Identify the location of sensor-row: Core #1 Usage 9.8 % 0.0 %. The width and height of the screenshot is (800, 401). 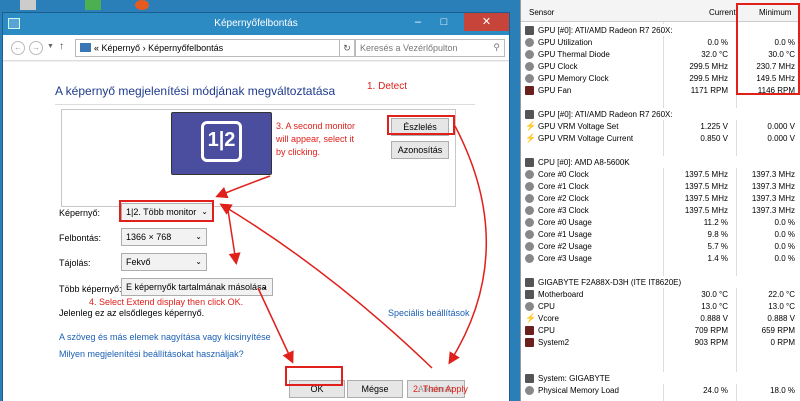
(660, 234).